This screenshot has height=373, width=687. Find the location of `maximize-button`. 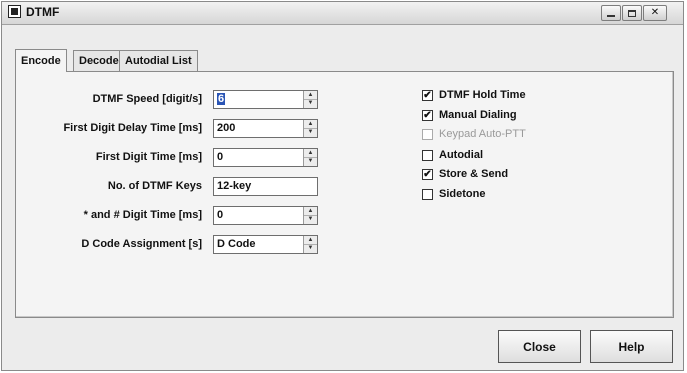

maximize-button is located at coordinates (632, 13).